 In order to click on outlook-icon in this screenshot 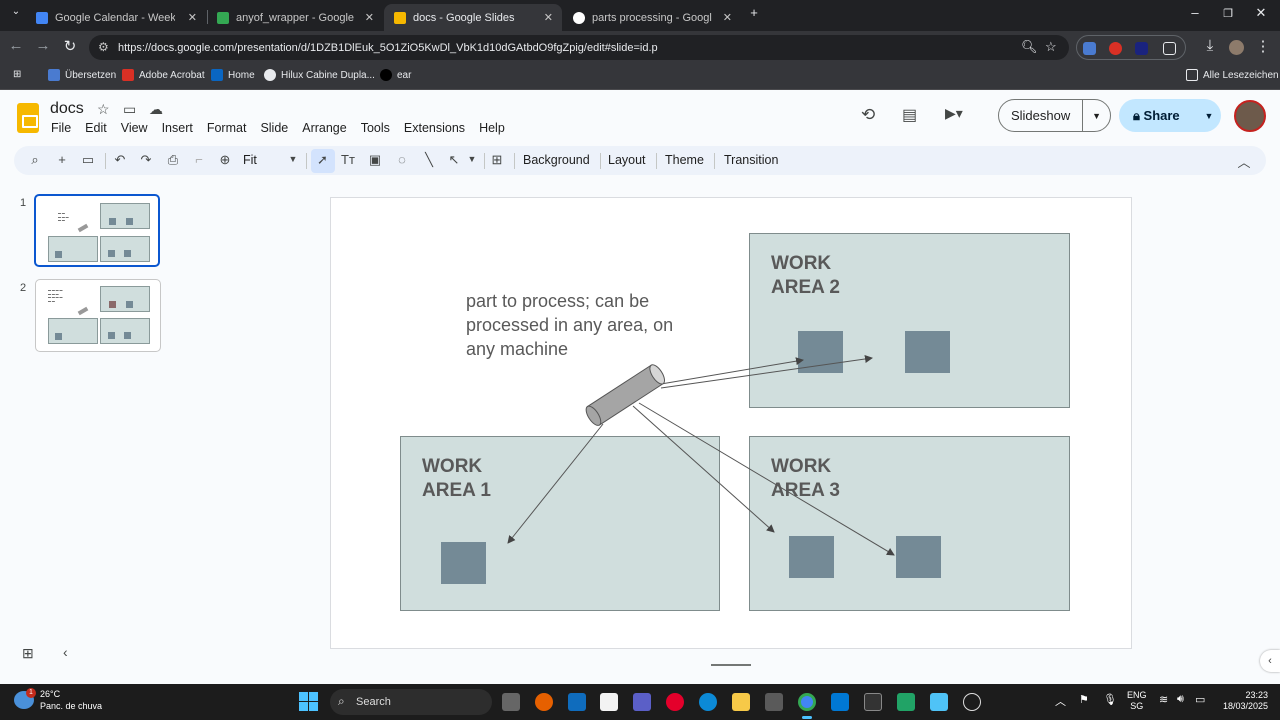, I will do `click(577, 702)`.